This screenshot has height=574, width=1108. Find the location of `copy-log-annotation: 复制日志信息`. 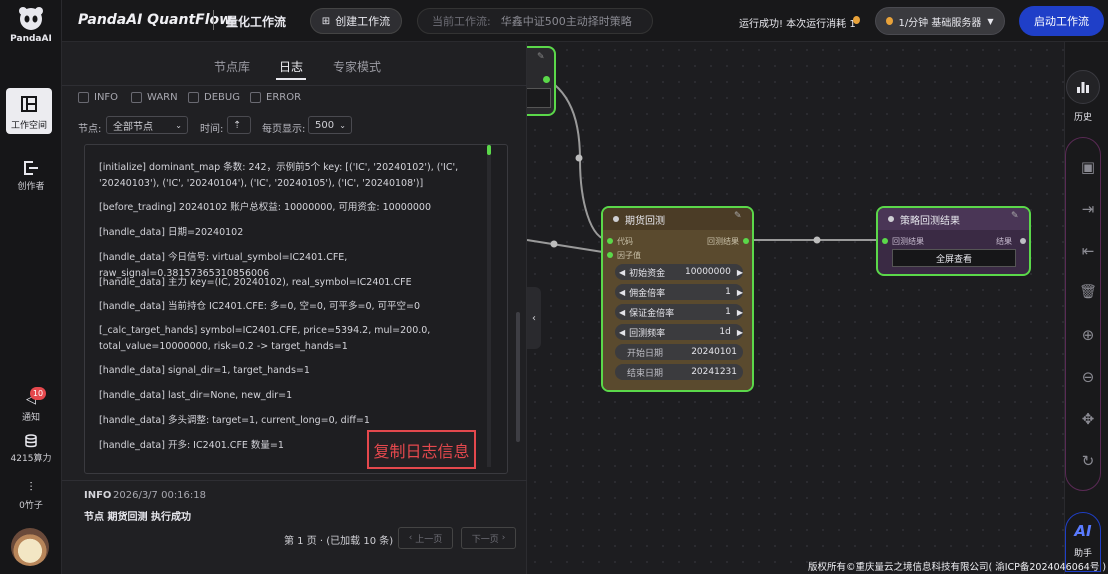

copy-log-annotation: 复制日志信息 is located at coordinates (421, 449).